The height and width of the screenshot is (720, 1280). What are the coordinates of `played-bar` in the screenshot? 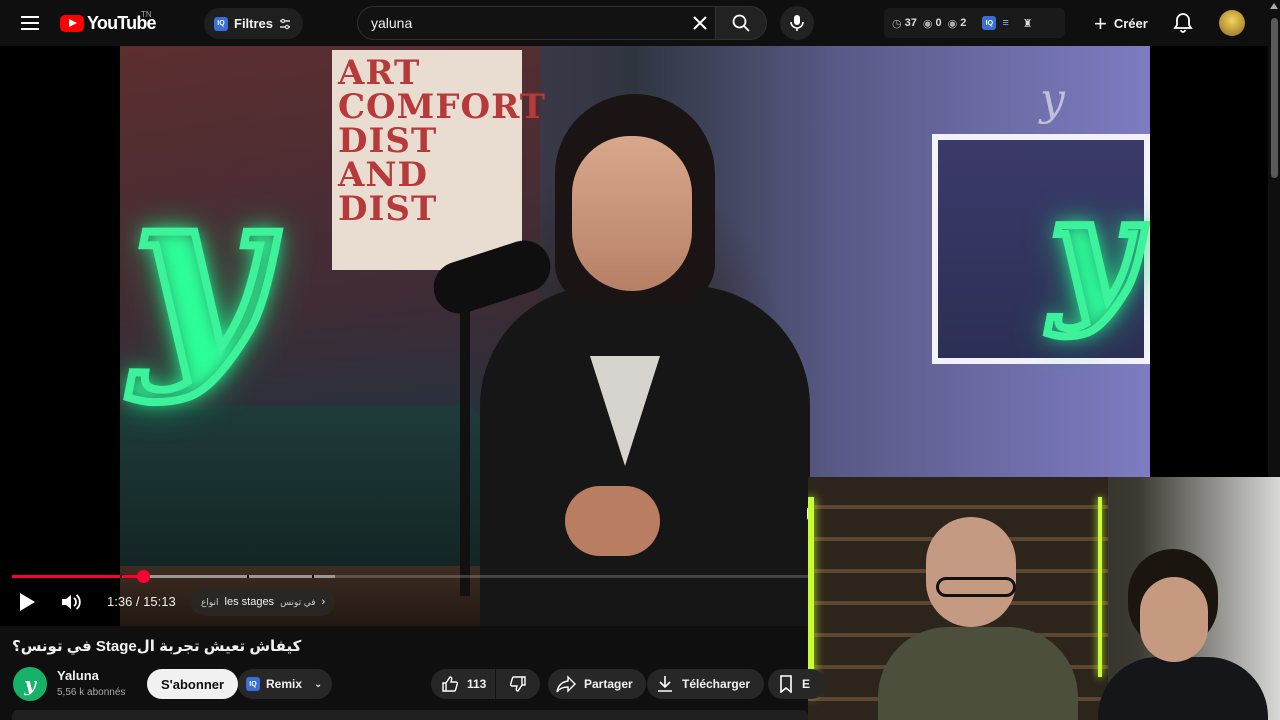 It's located at (77, 576).